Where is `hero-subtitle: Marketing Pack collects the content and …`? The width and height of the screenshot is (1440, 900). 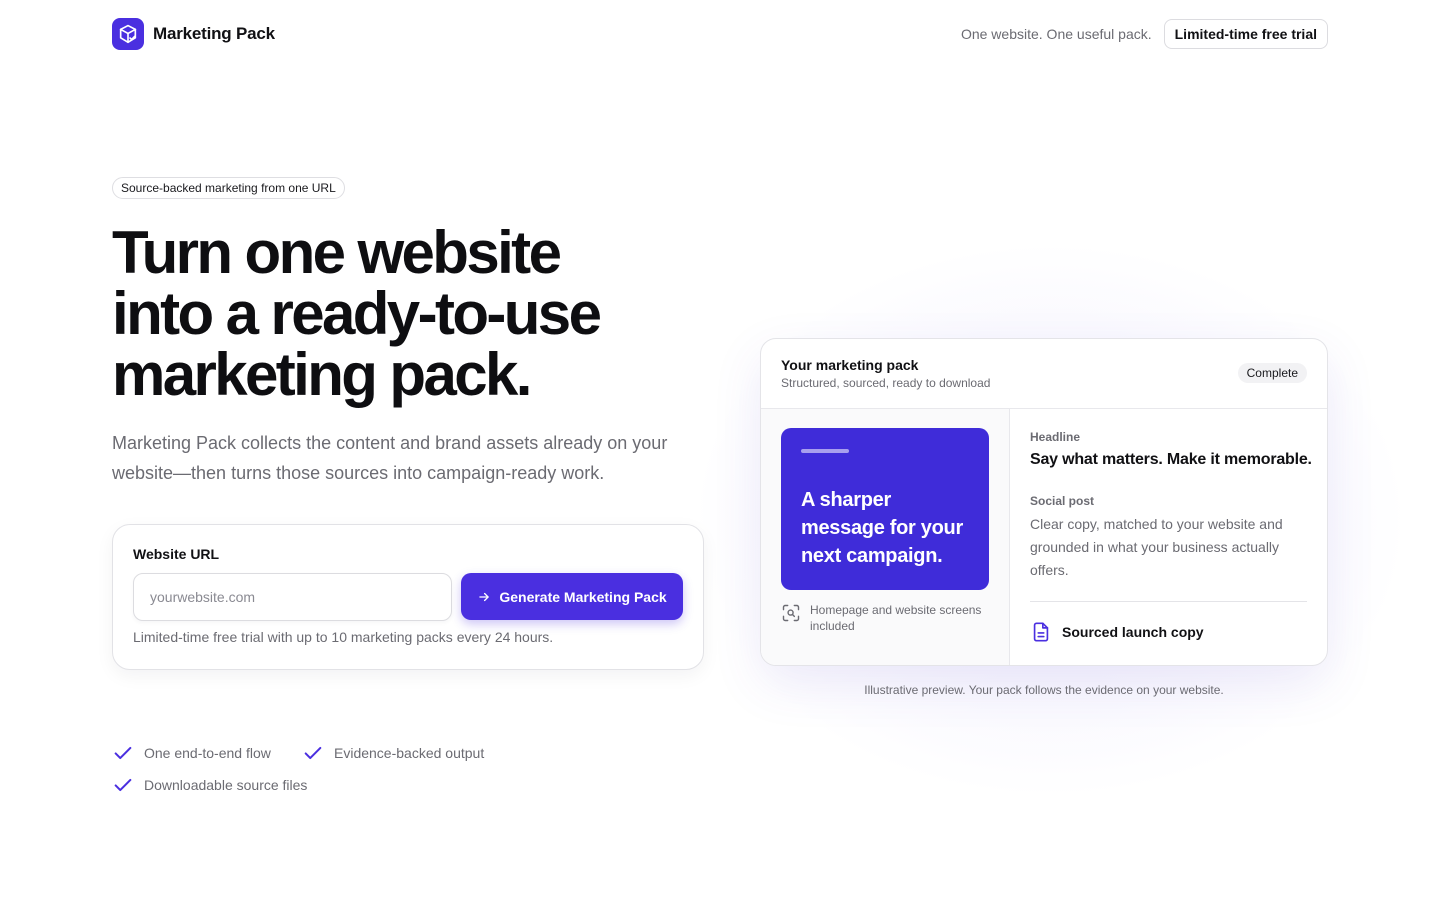 hero-subtitle: Marketing Pack collects the content and … is located at coordinates (390, 458).